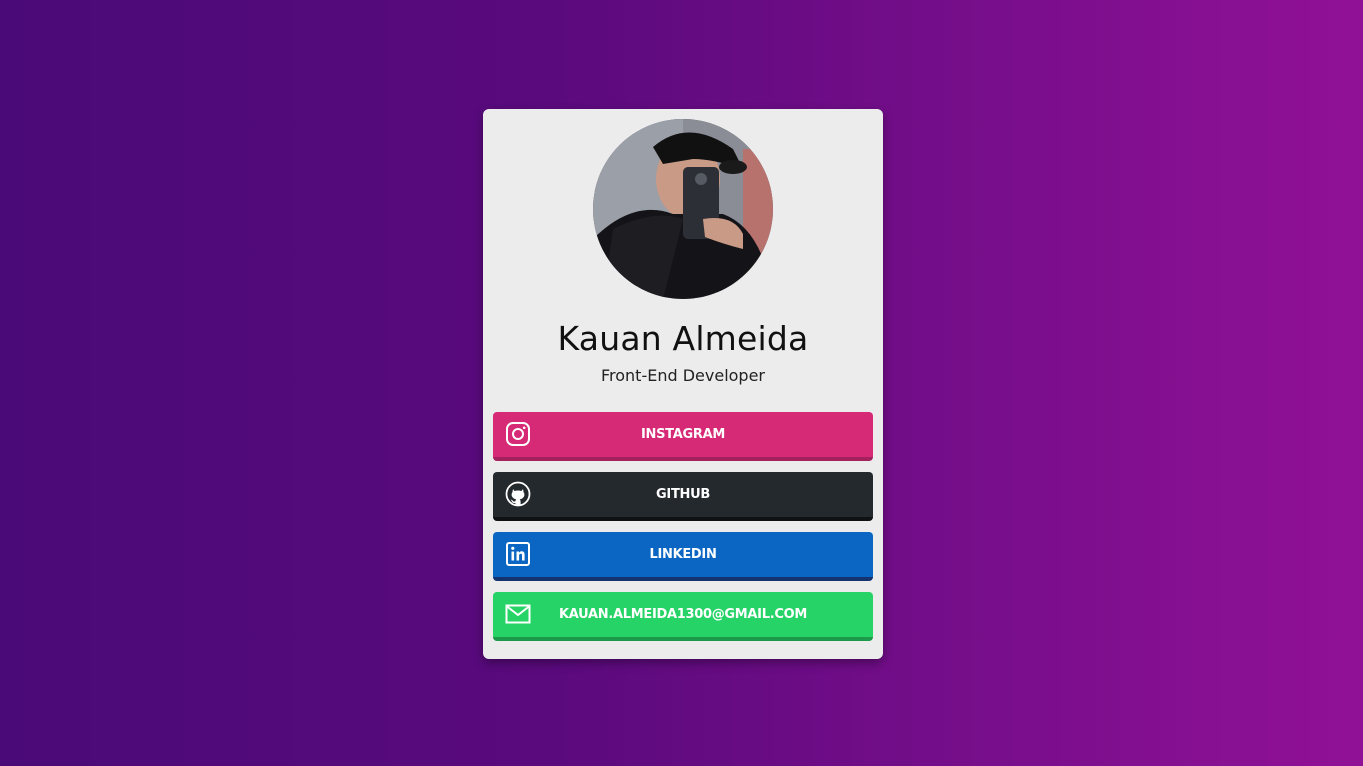 Image resolution: width=1363 pixels, height=766 pixels. I want to click on email-button: KAUAN.ALMEIDA1300@GMAIL.COM, so click(683, 616).